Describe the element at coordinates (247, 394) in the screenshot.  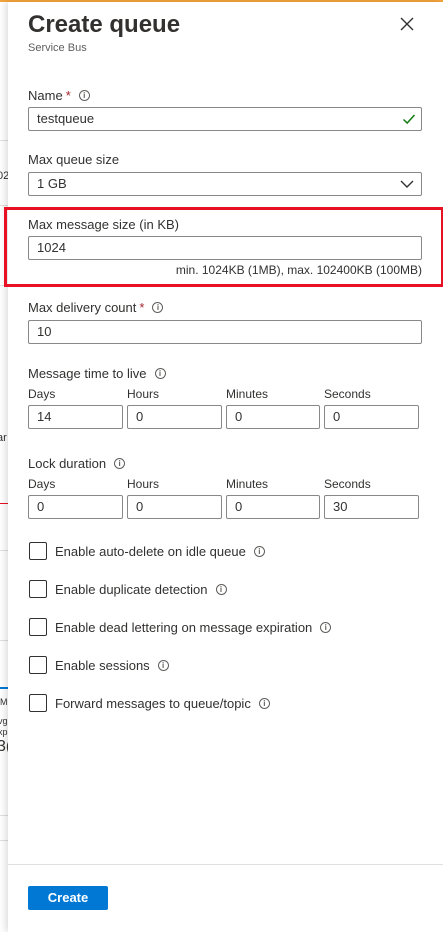
I see `ttl-minutes-label: Minutes` at that location.